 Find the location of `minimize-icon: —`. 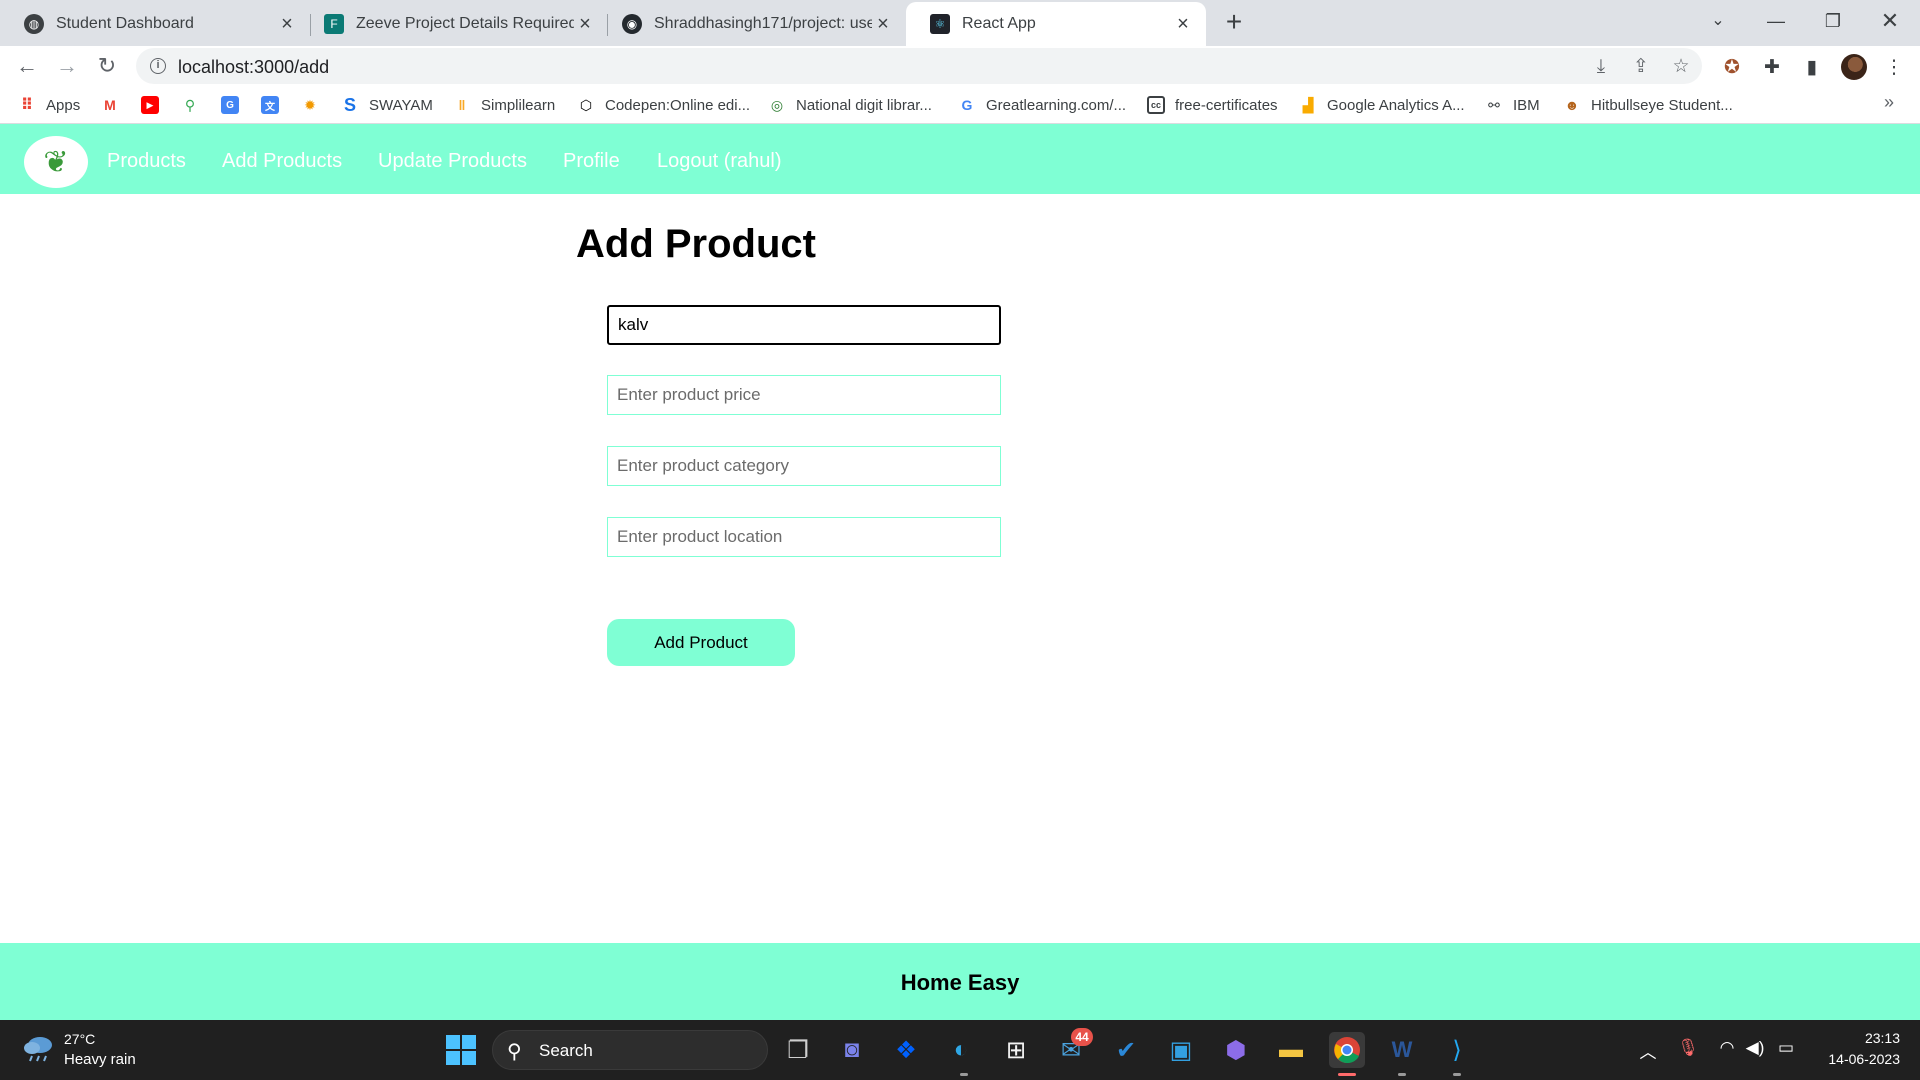

minimize-icon: — is located at coordinates (1776, 21).